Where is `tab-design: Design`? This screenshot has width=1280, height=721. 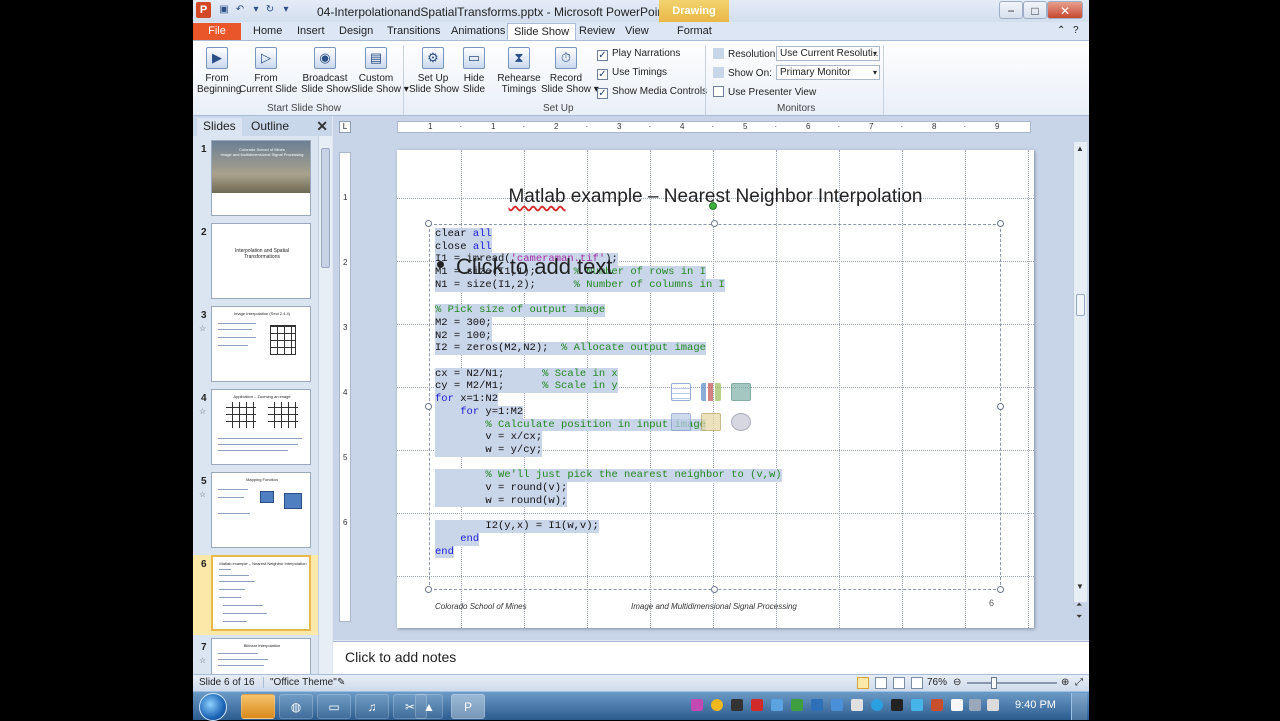
tab-design: Design is located at coordinates (356, 31).